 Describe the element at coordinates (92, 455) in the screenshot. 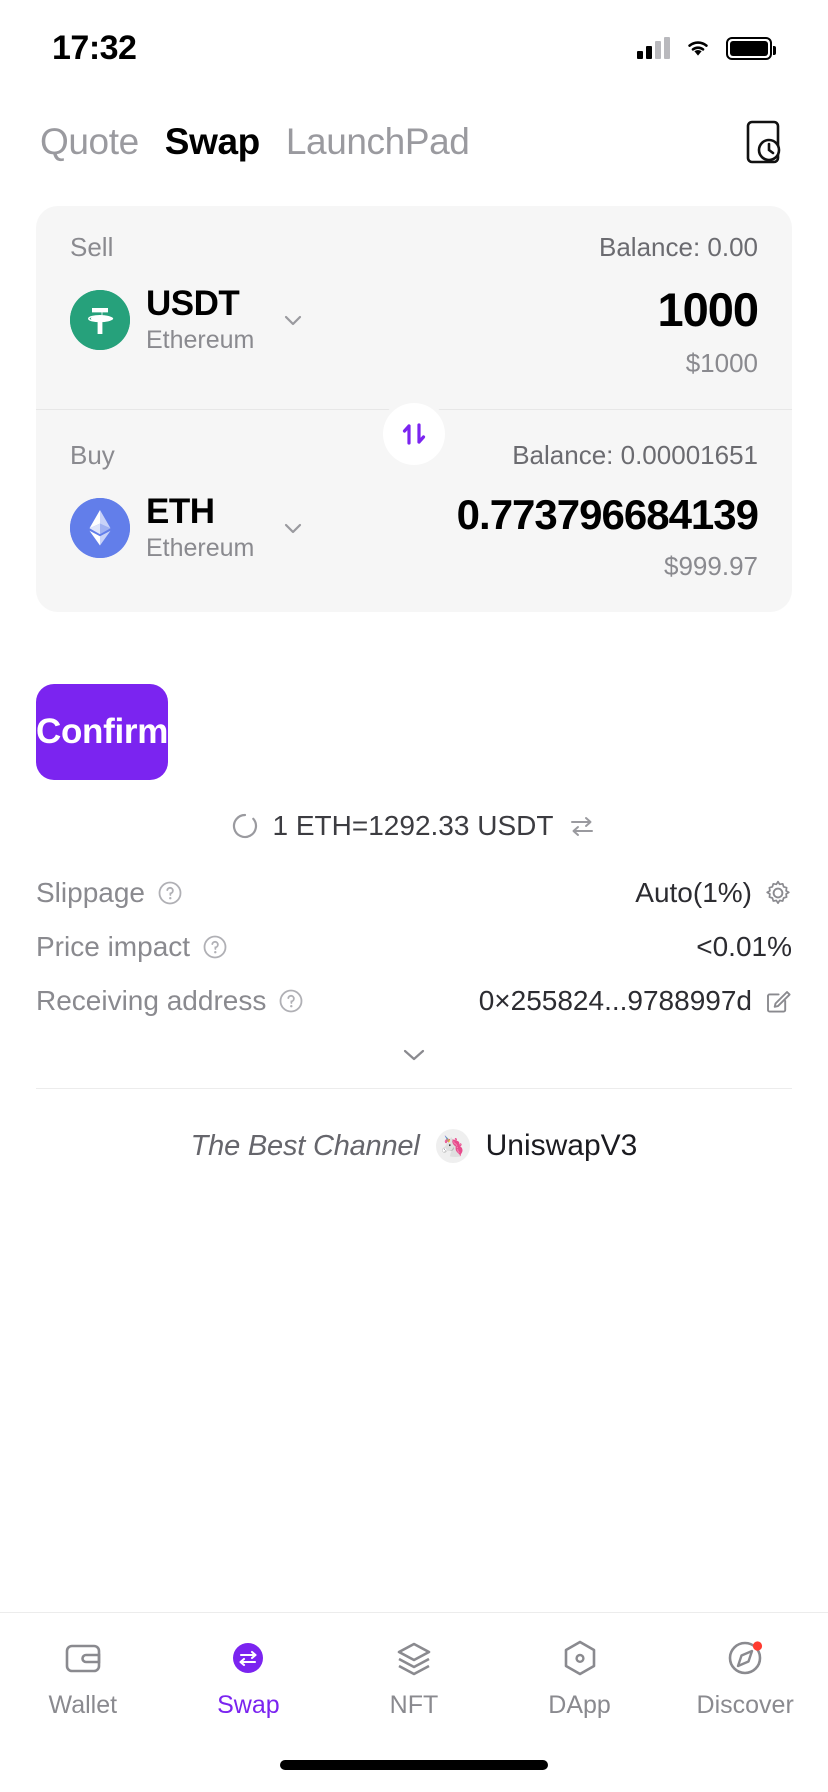

I see `buy-label: Buy` at that location.